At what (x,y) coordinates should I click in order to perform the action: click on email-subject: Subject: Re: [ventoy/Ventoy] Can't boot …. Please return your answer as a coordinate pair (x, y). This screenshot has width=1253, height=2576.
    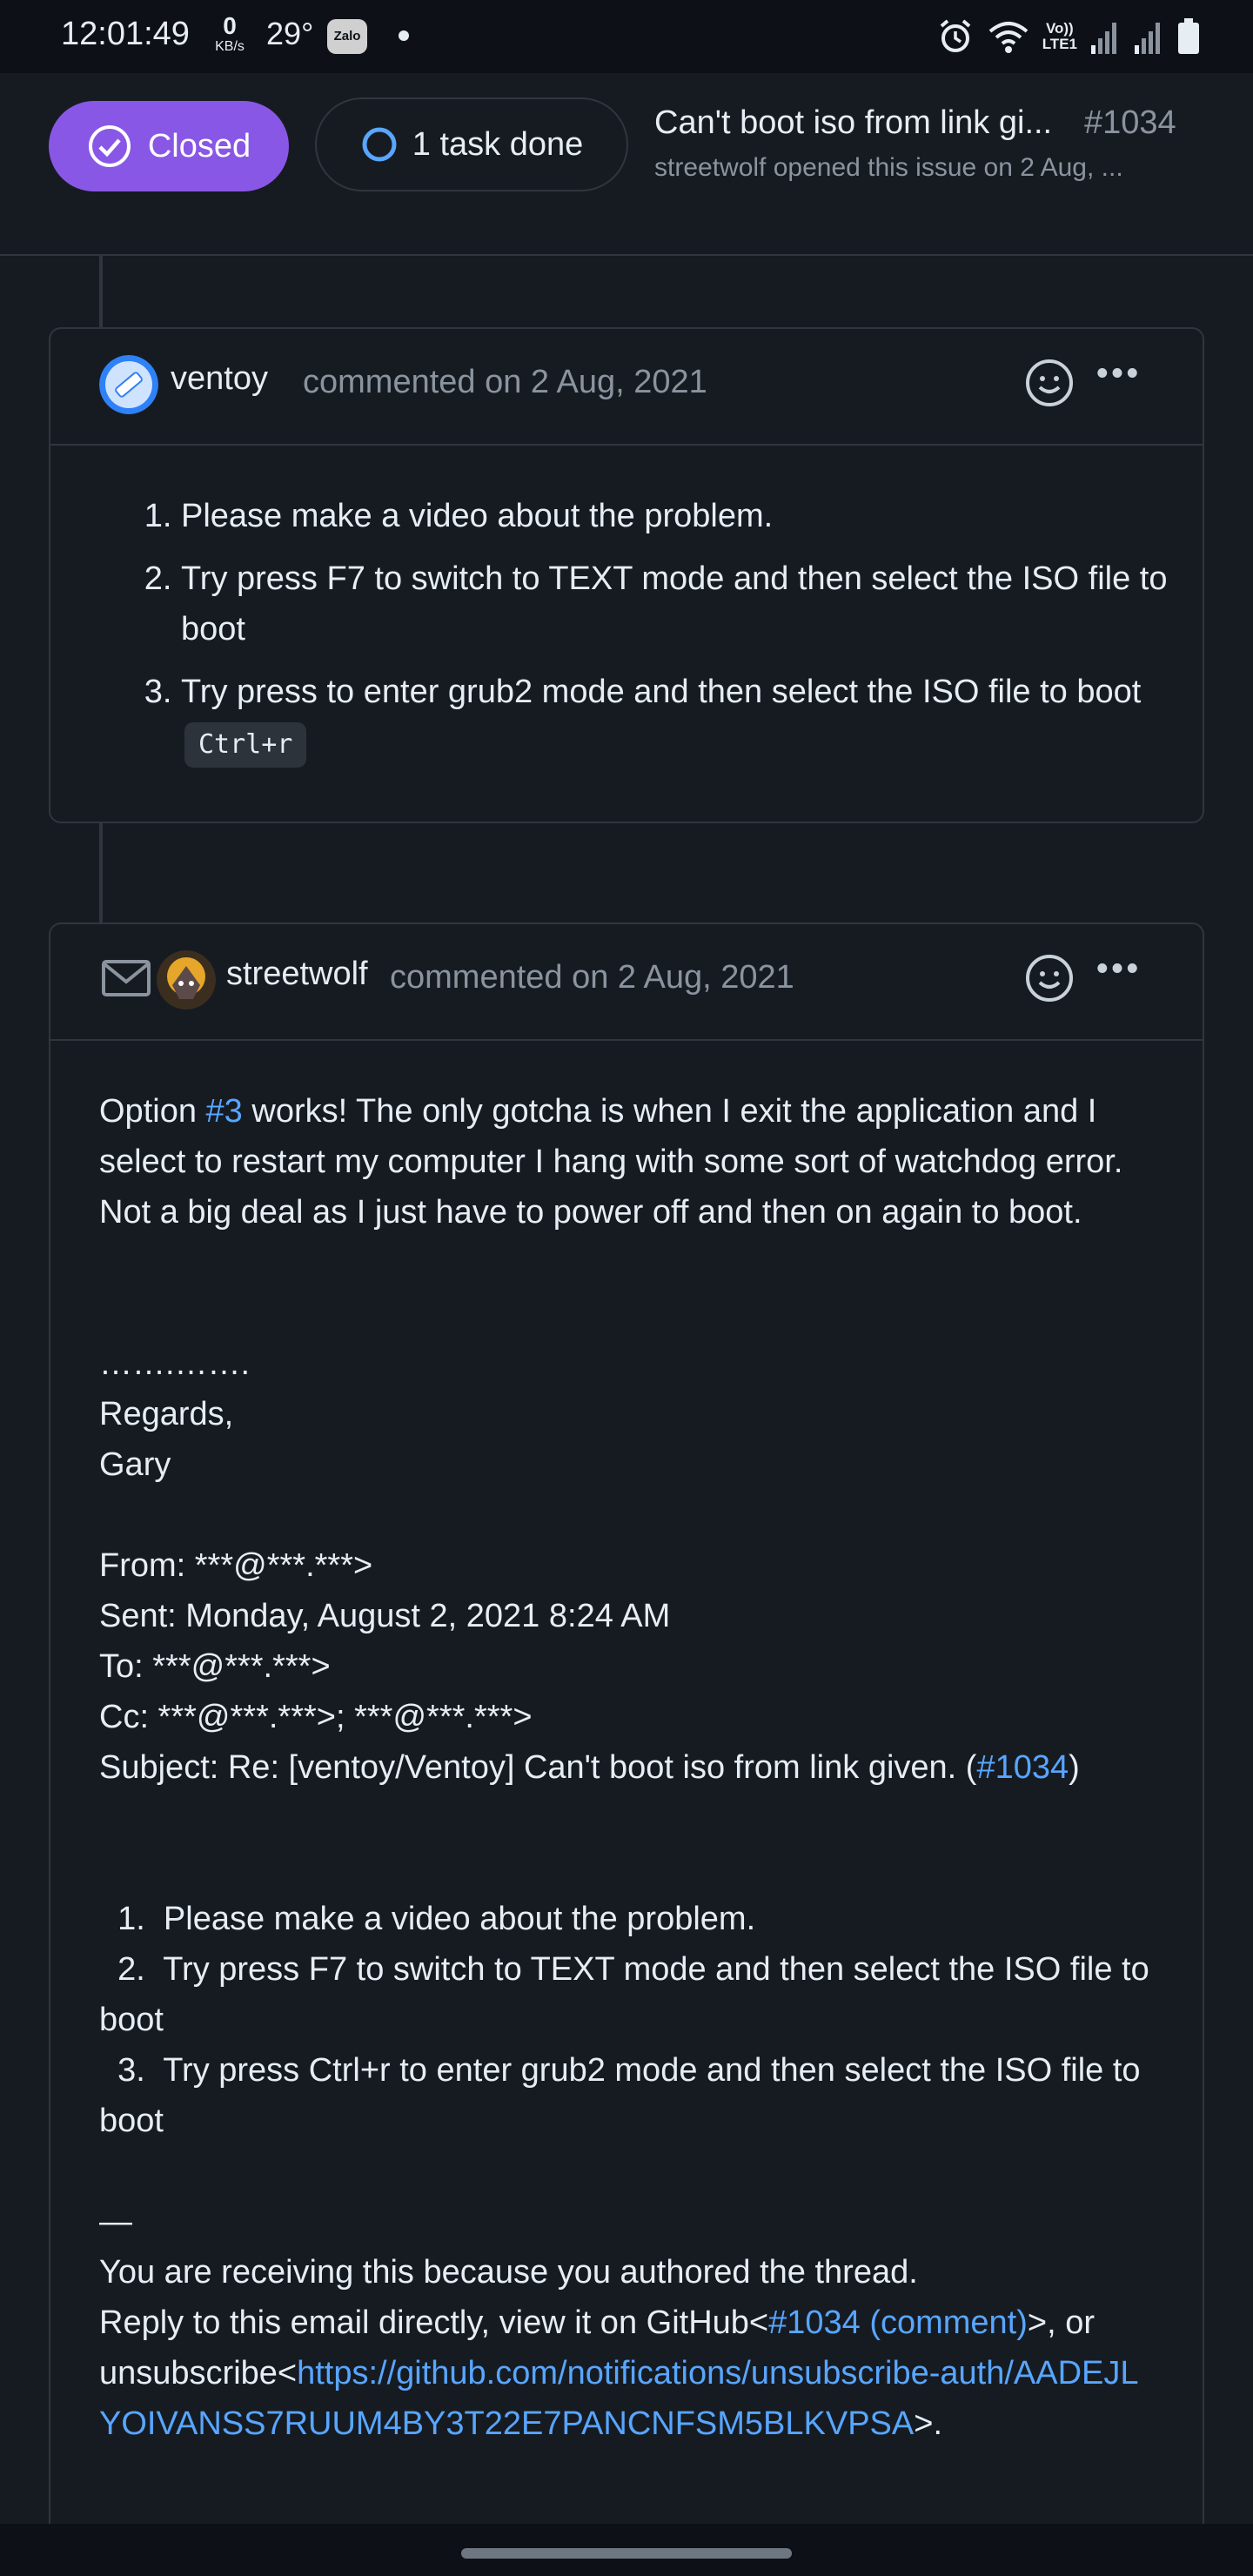
    Looking at the image, I should click on (589, 1767).